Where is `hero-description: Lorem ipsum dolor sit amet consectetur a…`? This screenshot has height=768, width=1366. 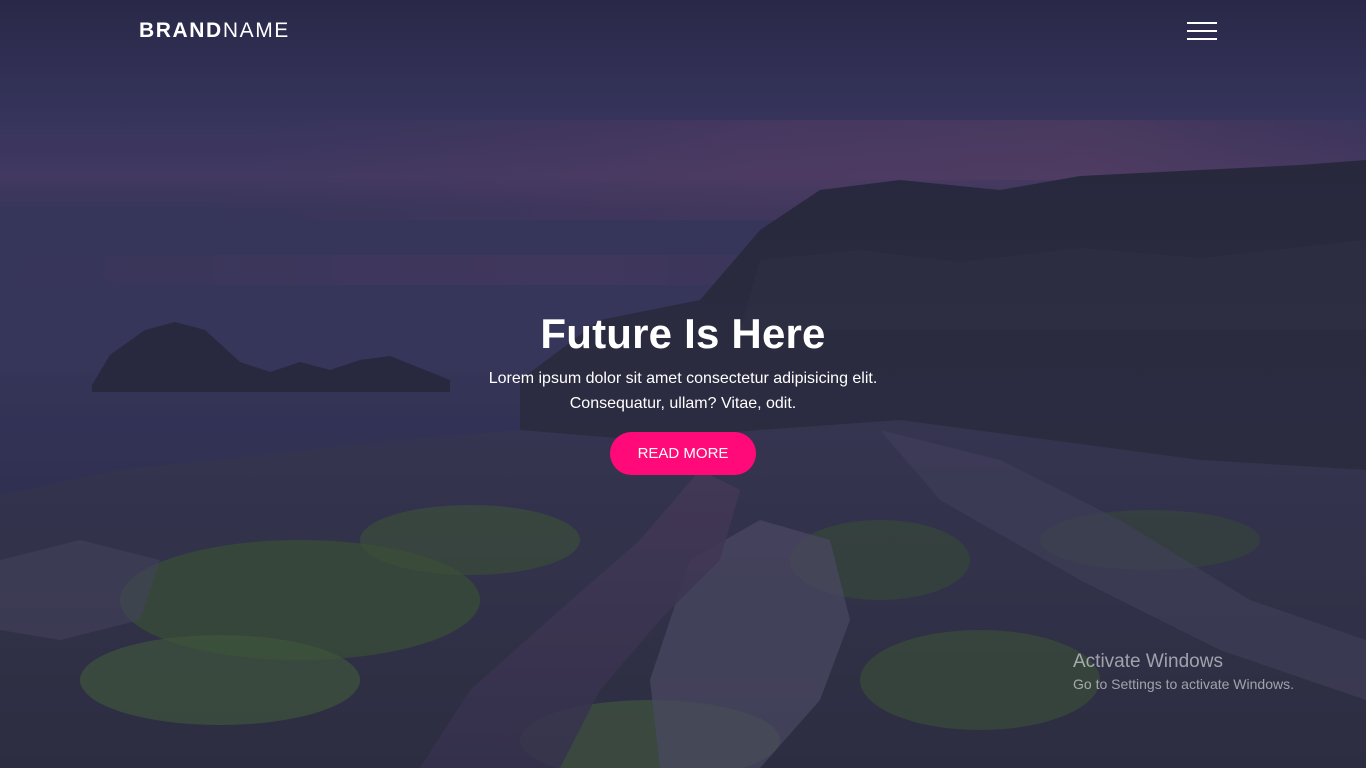 hero-description: Lorem ipsum dolor sit amet consectetur a… is located at coordinates (683, 391).